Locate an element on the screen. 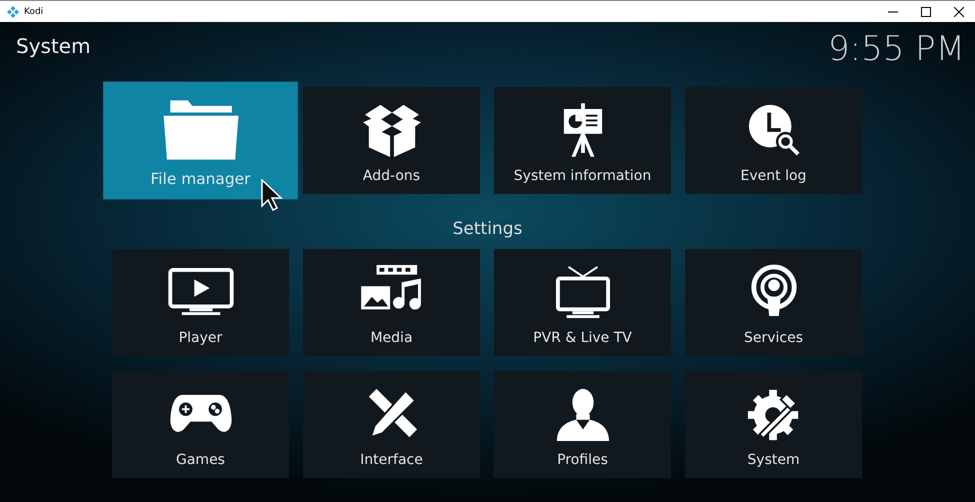  clock: 9:55 PM is located at coordinates (896, 49).